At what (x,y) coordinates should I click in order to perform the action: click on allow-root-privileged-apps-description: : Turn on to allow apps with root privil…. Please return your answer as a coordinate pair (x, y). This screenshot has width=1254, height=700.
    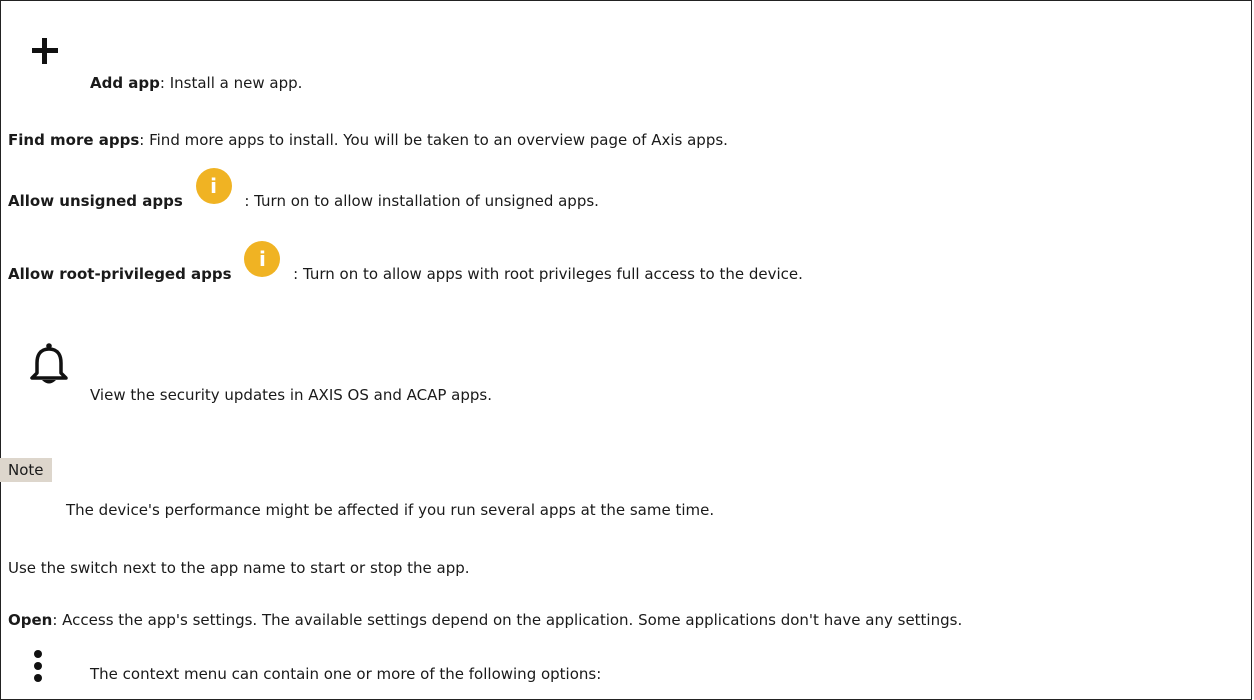
    Looking at the image, I should click on (548, 274).